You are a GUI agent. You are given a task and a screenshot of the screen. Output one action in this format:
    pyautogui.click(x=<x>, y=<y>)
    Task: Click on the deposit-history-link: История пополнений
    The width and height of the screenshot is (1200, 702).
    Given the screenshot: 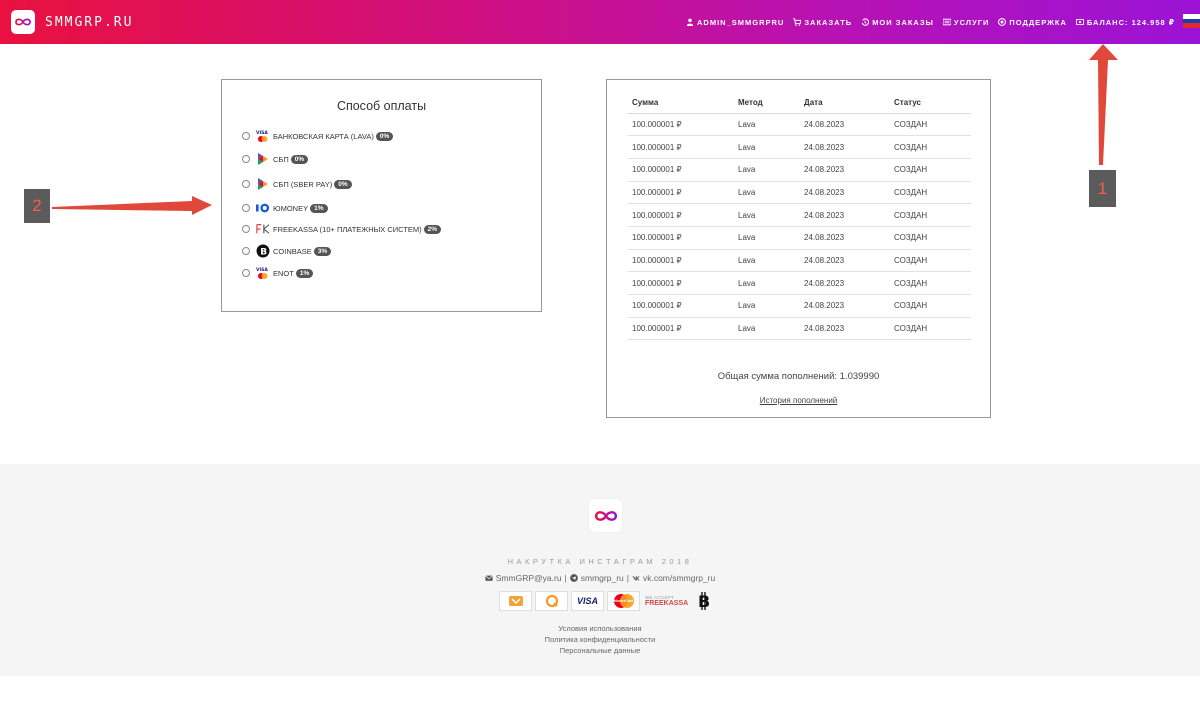 What is the action you would take?
    pyautogui.click(x=798, y=400)
    